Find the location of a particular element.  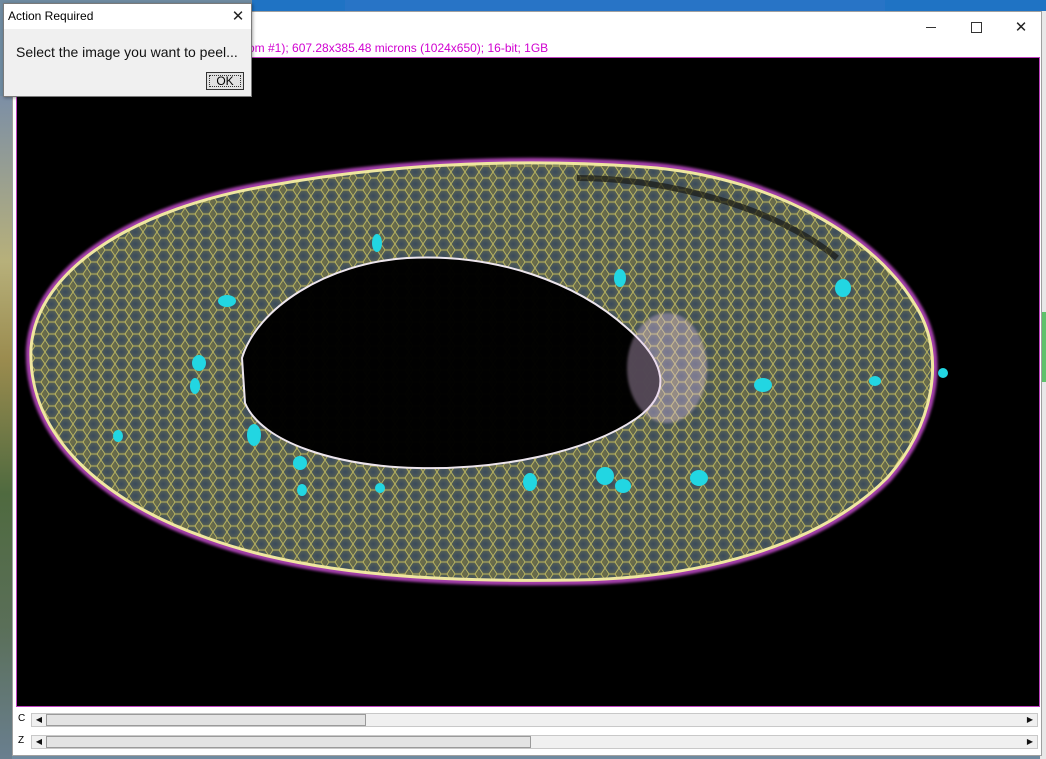

dialog-title: Action Required is located at coordinates (51, 16).